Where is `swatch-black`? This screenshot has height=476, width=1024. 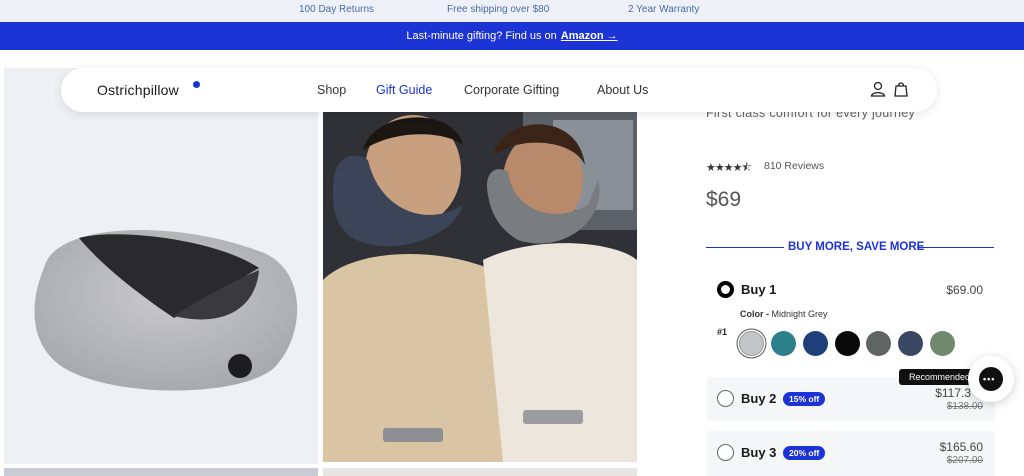
swatch-black is located at coordinates (847, 343).